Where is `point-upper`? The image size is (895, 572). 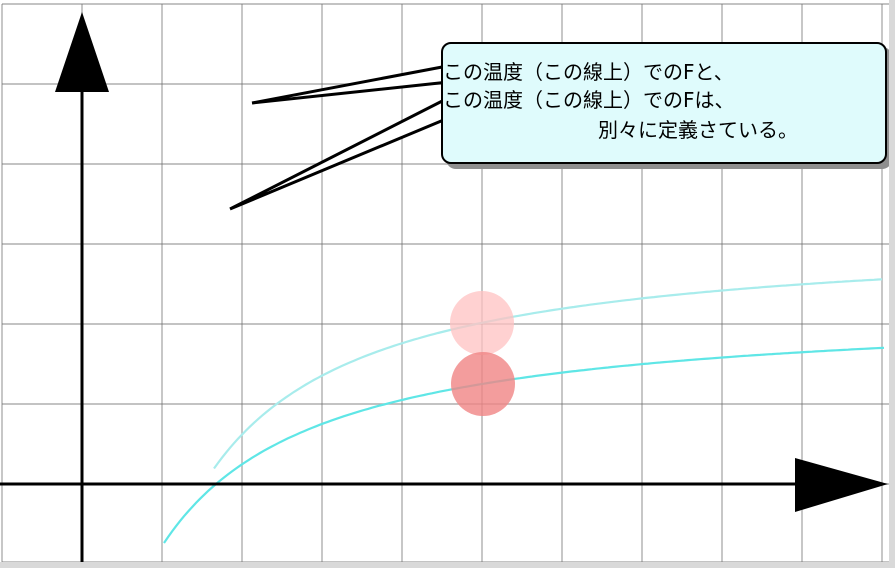
point-upper is located at coordinates (482, 323).